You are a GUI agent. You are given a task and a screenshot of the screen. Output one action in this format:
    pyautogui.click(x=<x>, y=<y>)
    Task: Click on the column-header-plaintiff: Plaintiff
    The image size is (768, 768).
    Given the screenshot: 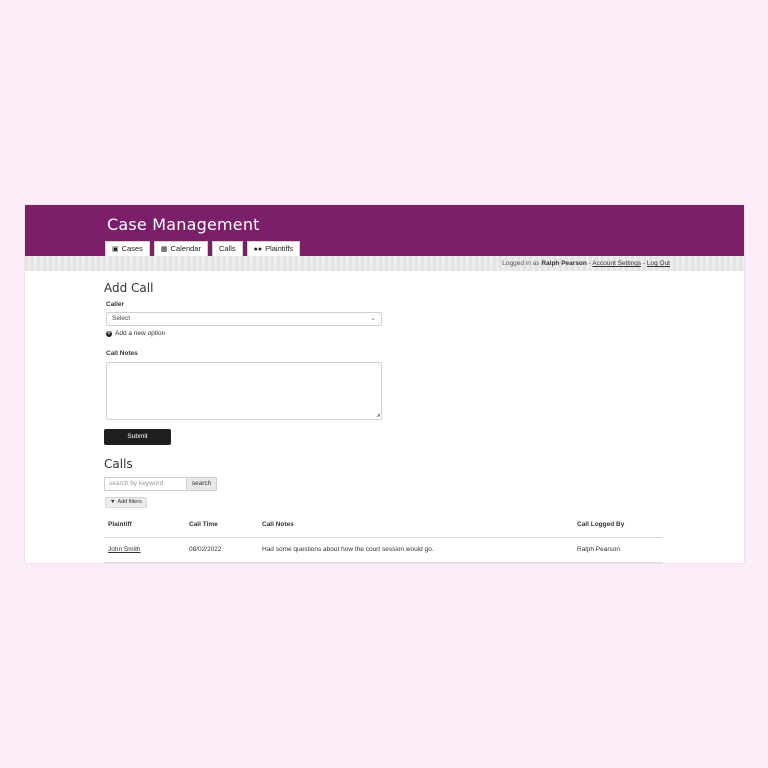 What is the action you would take?
    pyautogui.click(x=120, y=524)
    